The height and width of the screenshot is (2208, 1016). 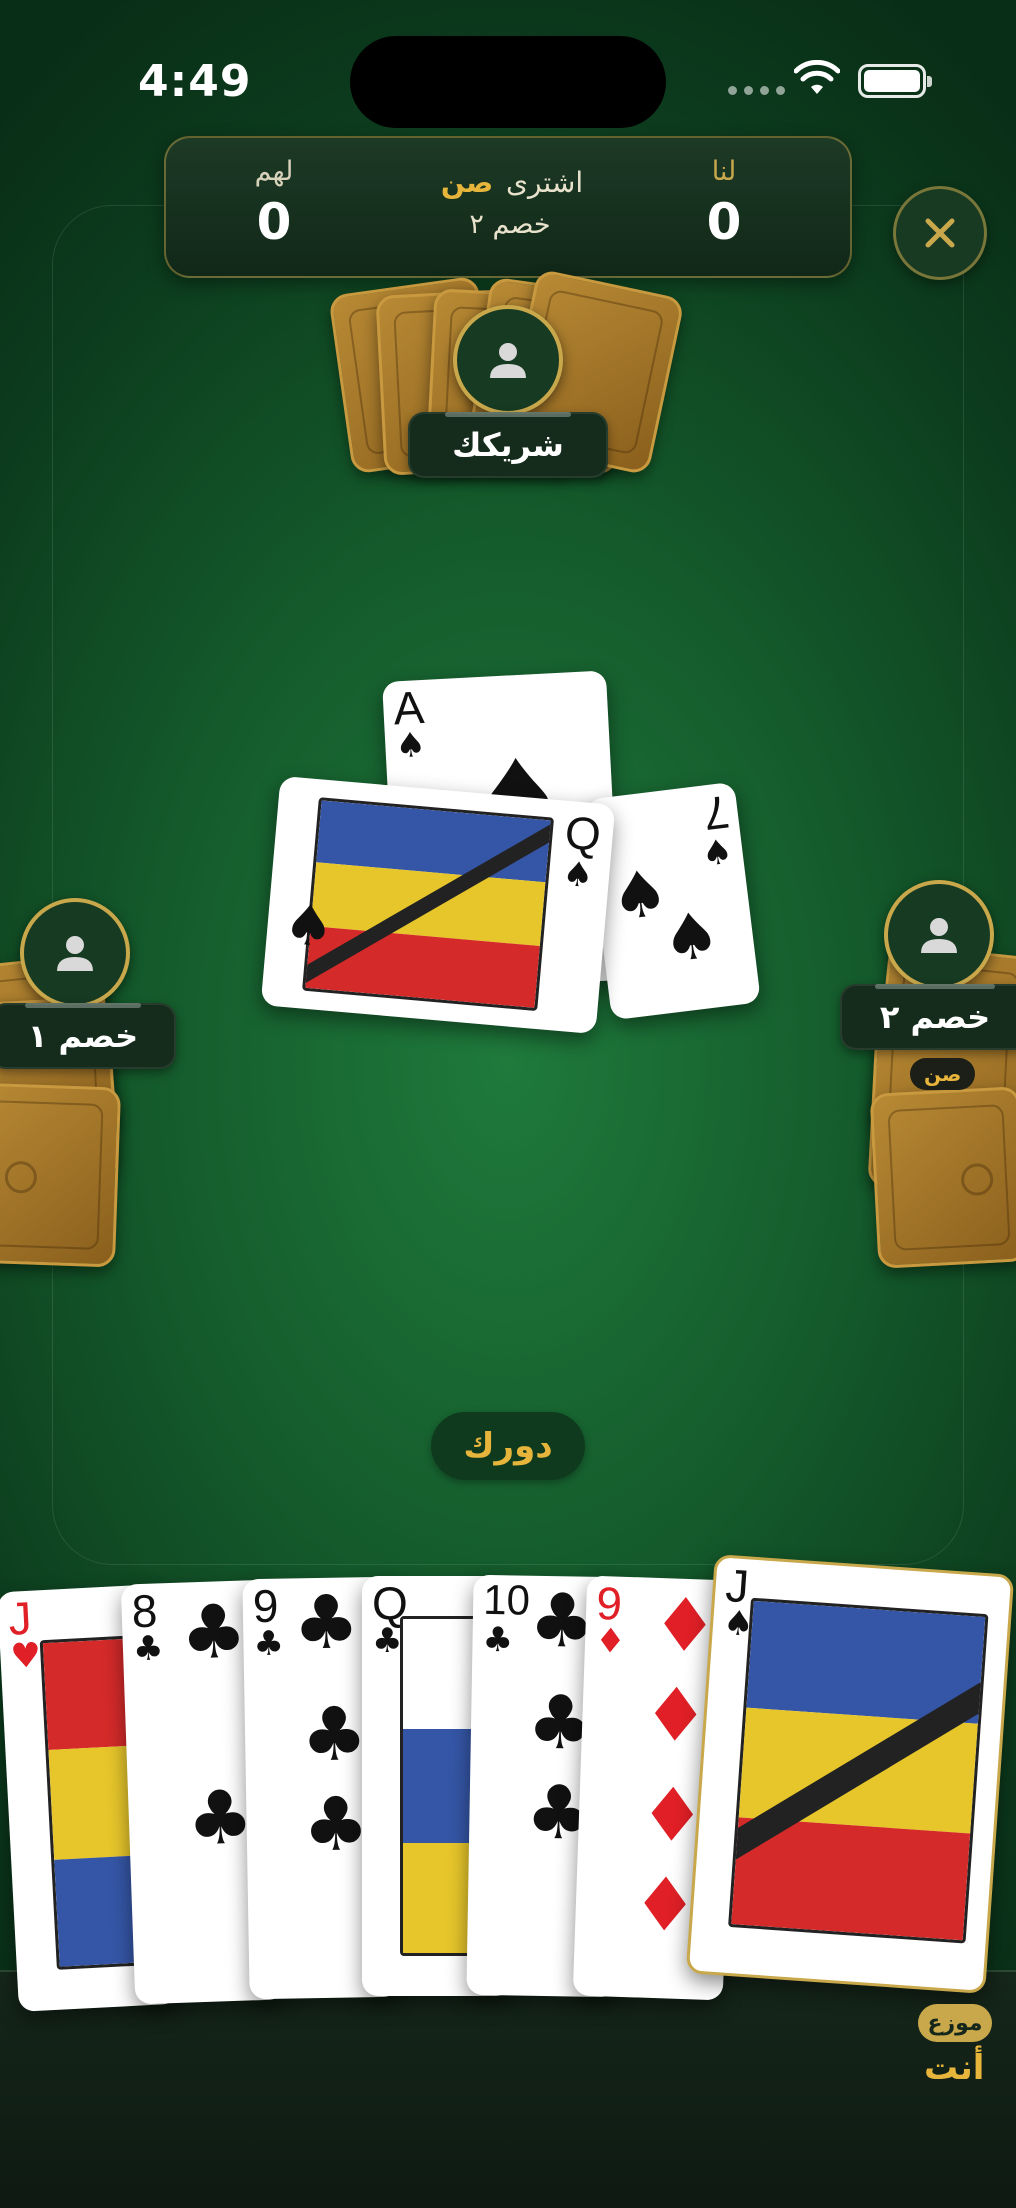 What do you see at coordinates (676, 1715) in the screenshot?
I see `diamond-icon: ♦` at bounding box center [676, 1715].